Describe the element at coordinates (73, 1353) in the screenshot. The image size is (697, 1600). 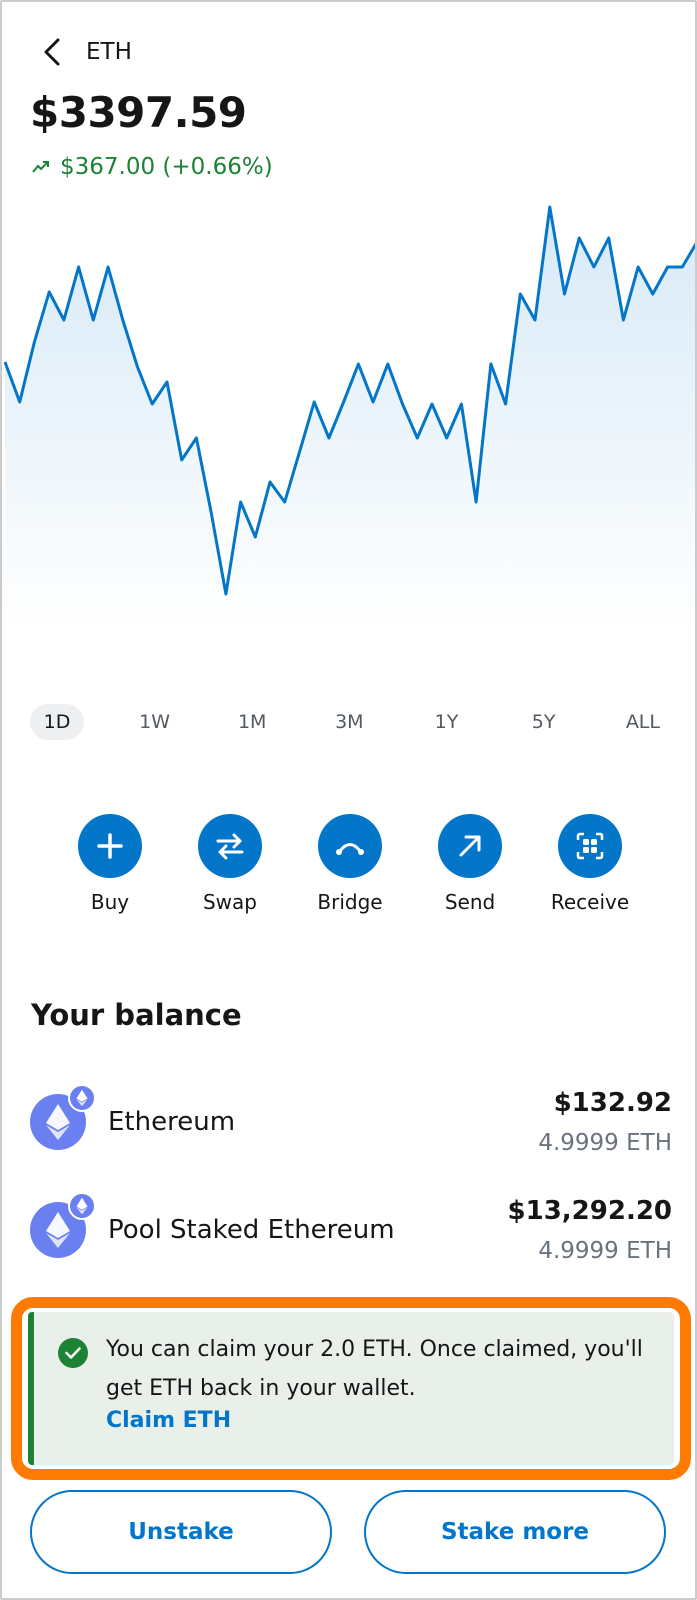
I see `check-circle-icon` at that location.